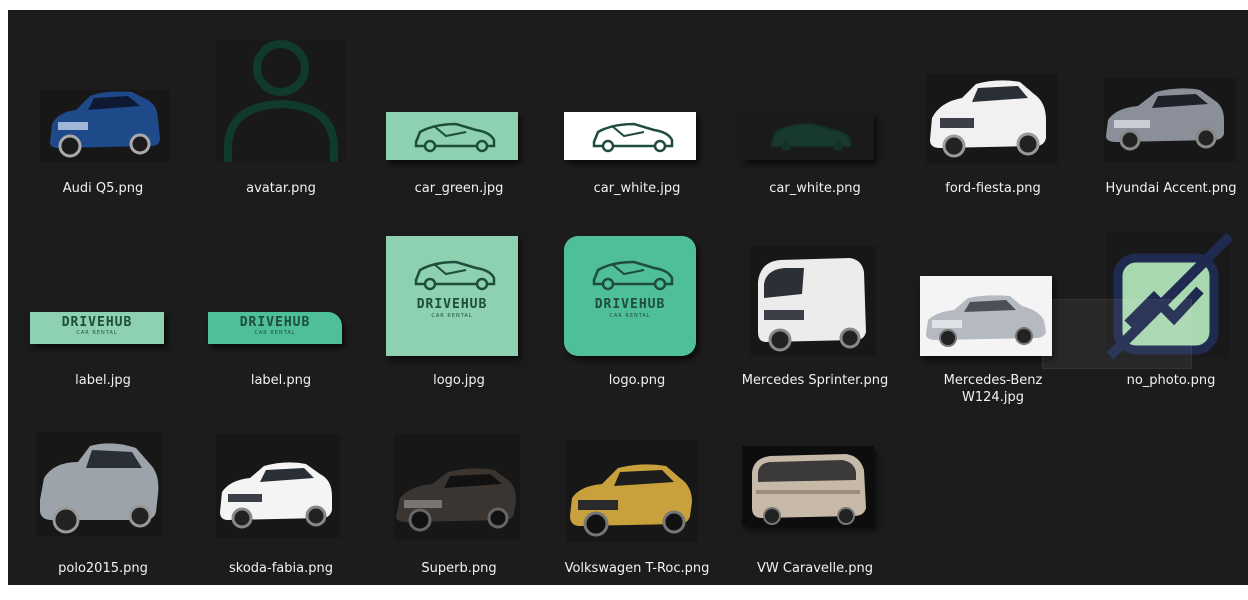 The image size is (1248, 600). I want to click on file-name: polo2015.png, so click(103, 568).